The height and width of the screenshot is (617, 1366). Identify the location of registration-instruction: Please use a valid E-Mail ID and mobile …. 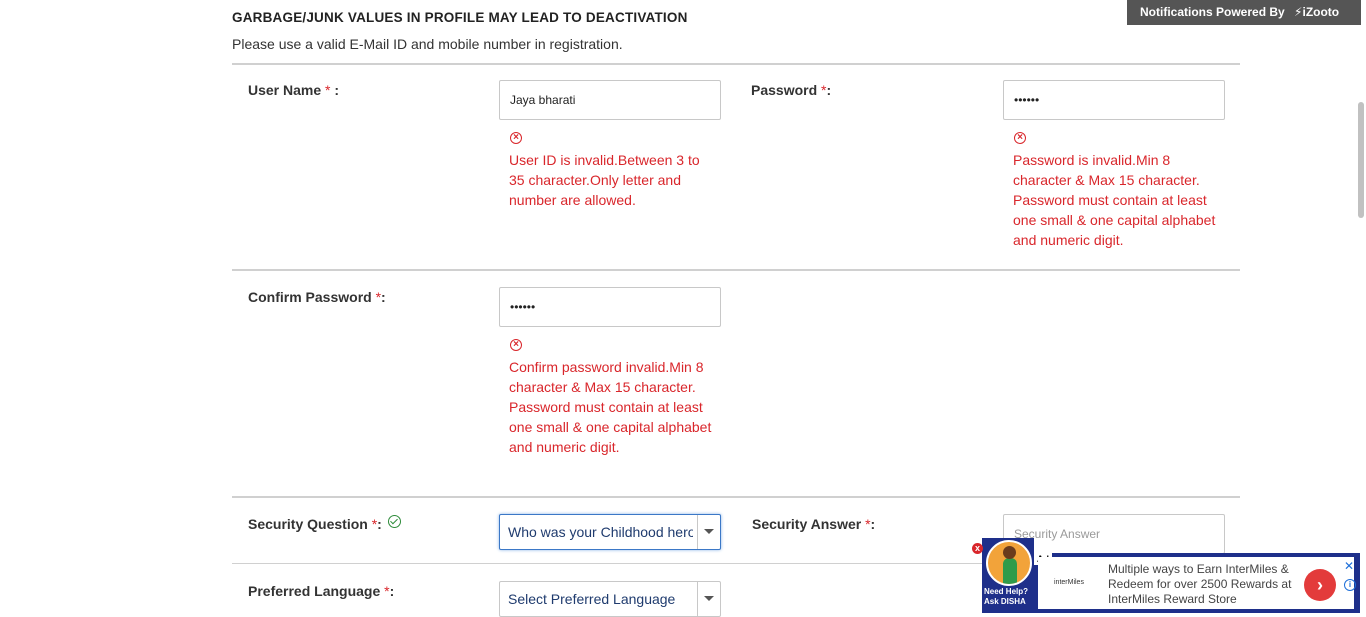
(427, 44).